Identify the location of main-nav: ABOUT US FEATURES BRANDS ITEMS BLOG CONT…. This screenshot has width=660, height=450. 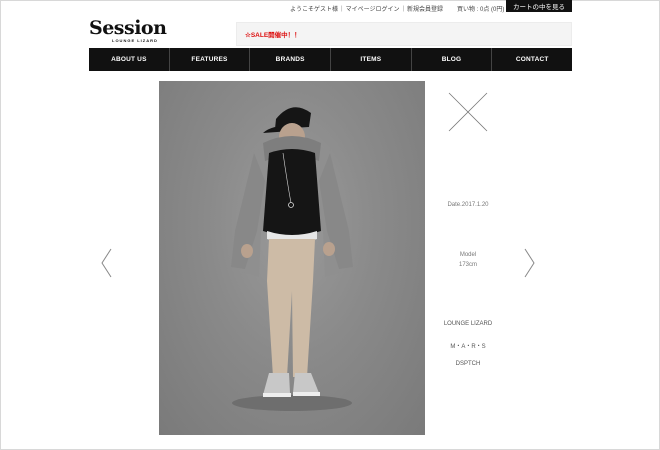
(330, 59).